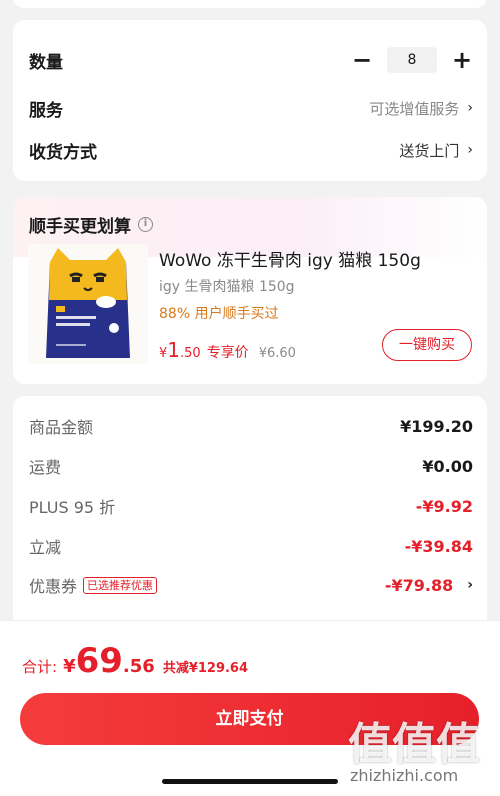 This screenshot has height=796, width=500. Describe the element at coordinates (251, 546) in the screenshot. I see `summary-row-instant-off: 立减 -¥39.84` at that location.